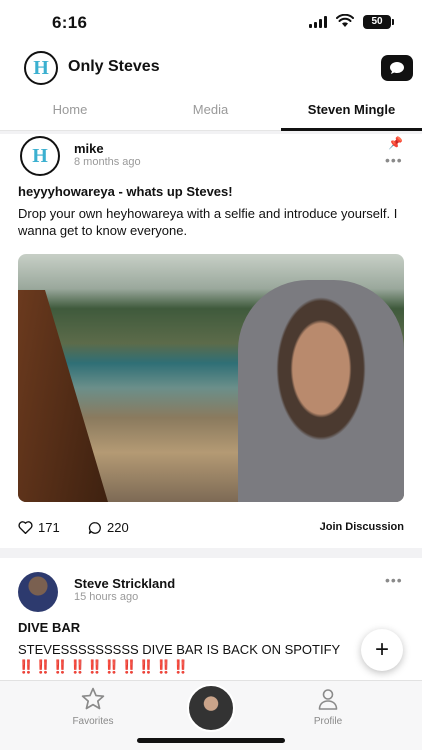  I want to click on messages-button, so click(397, 68).